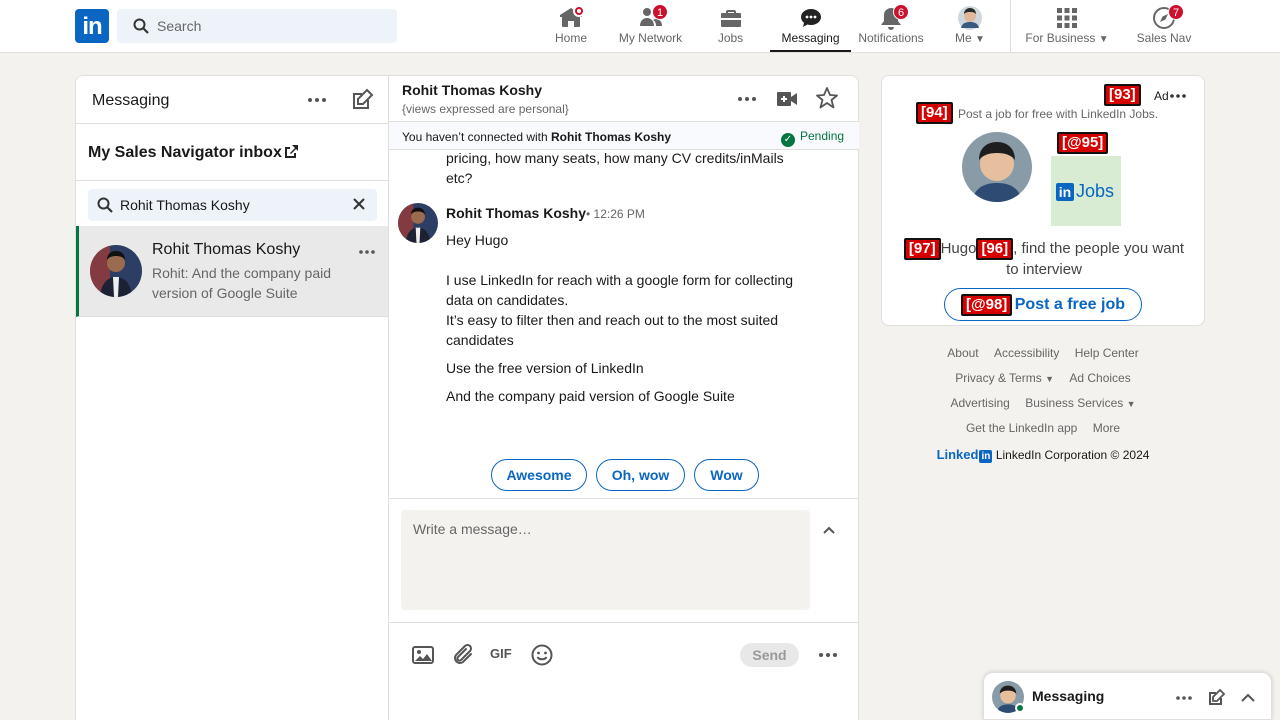  Describe the element at coordinates (1099, 378) in the screenshot. I see `footer-link: Ad Choices` at that location.